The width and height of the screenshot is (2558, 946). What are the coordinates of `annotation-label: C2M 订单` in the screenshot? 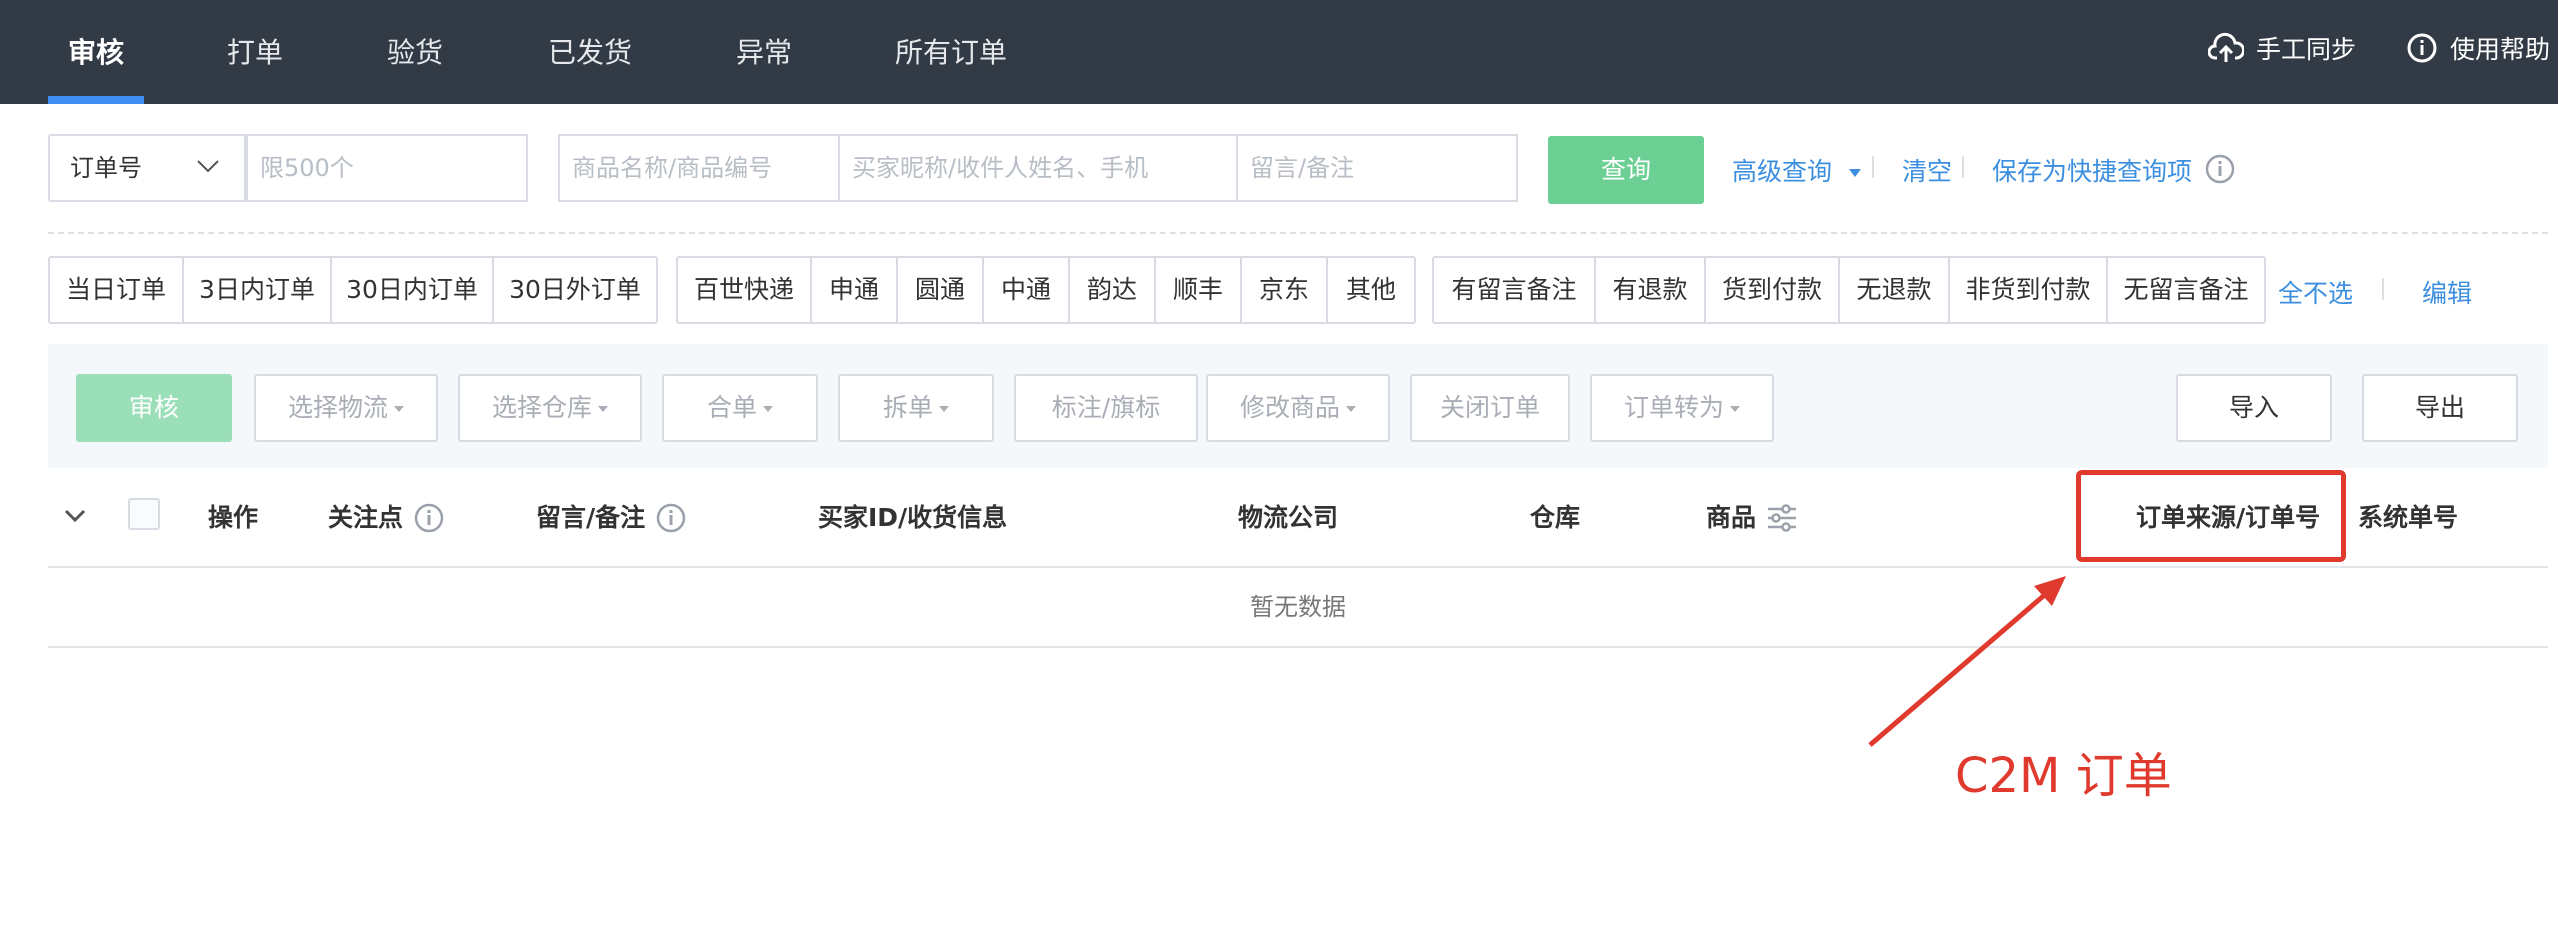 It's located at (2063, 776).